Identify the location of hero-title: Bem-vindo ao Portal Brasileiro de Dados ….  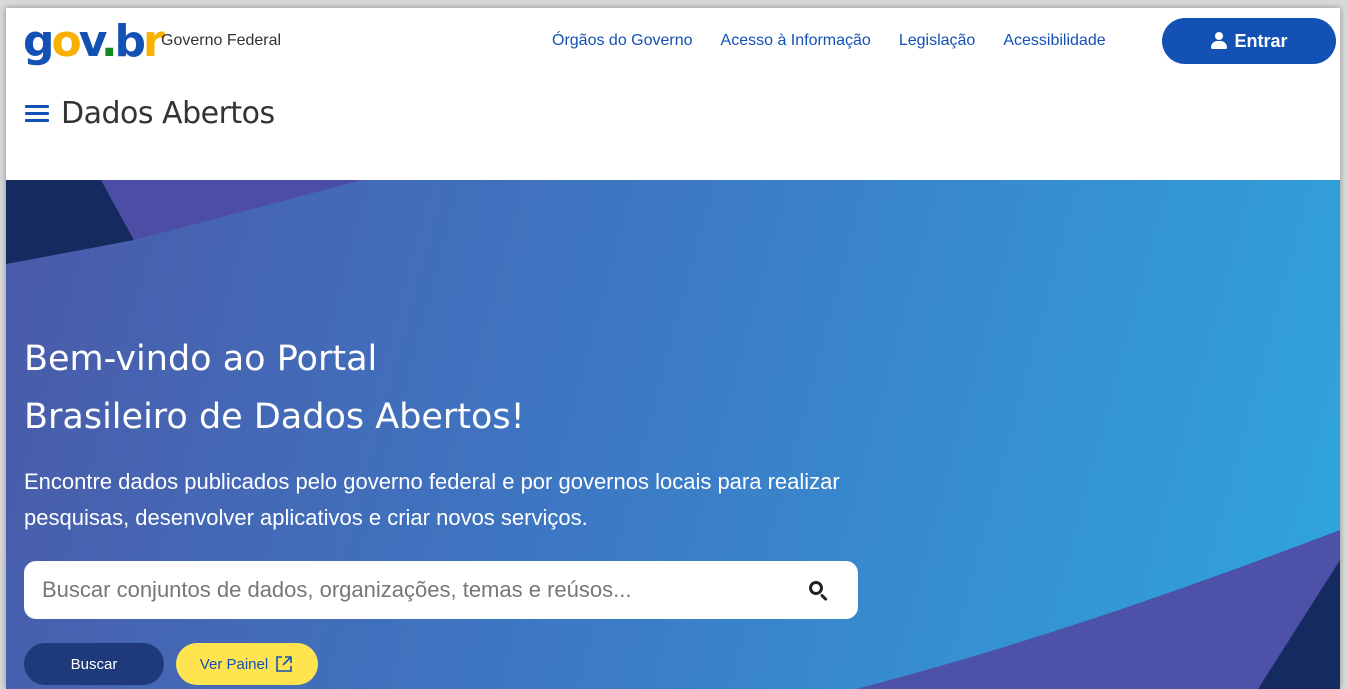
(274, 388).